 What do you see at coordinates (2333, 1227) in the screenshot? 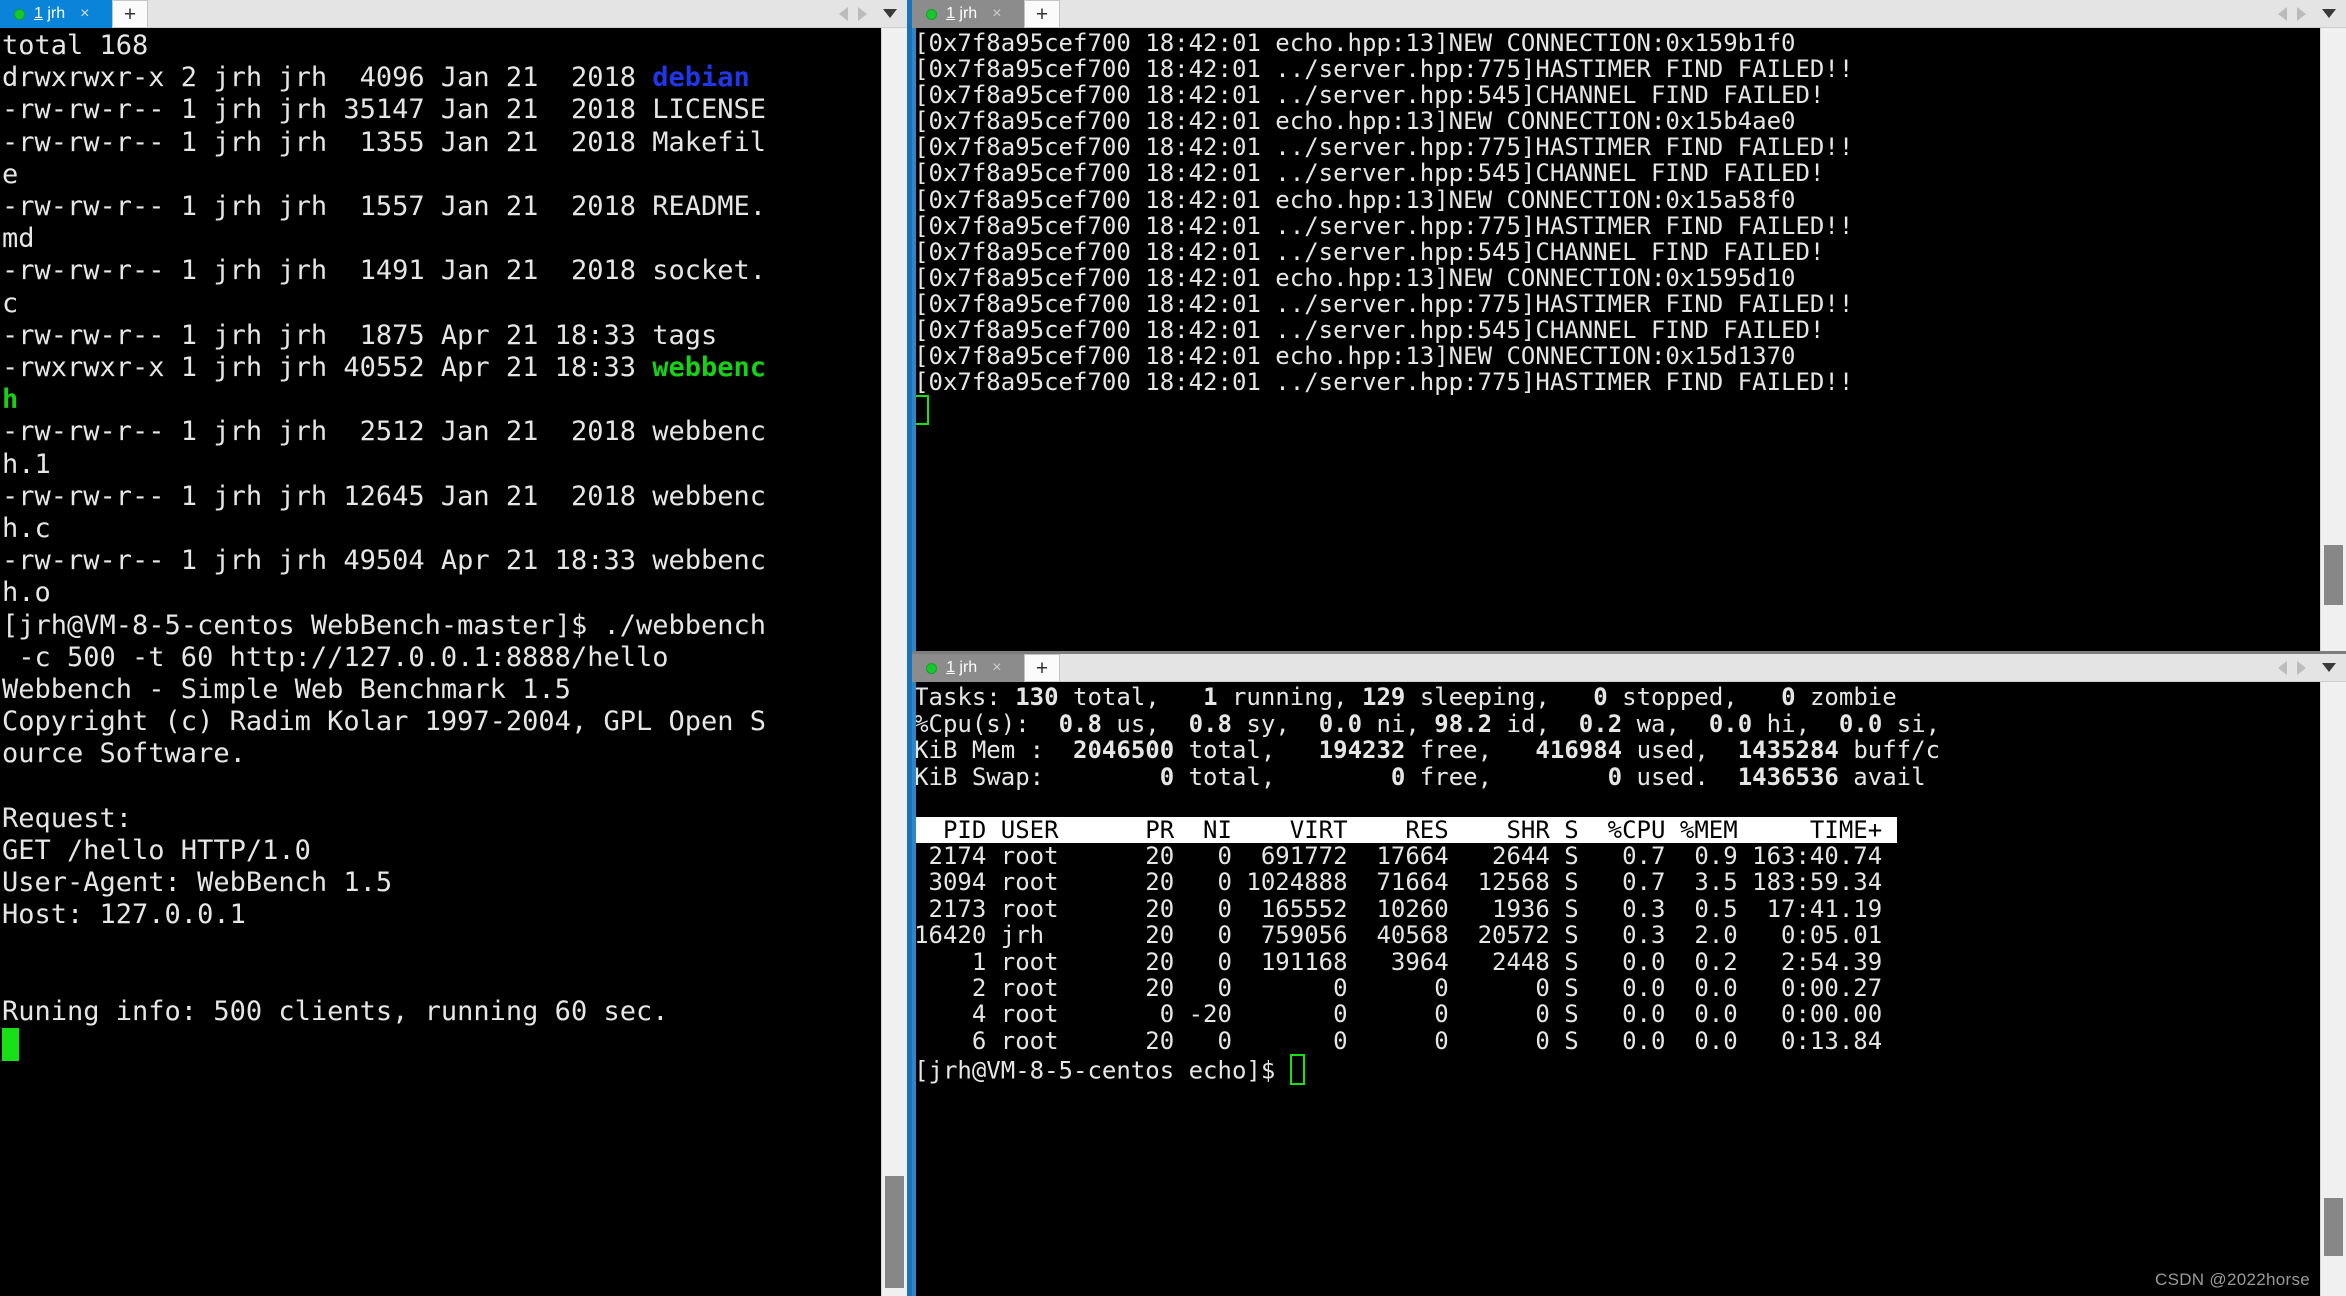
I see `right-bottom-scrollbar-thumb` at bounding box center [2333, 1227].